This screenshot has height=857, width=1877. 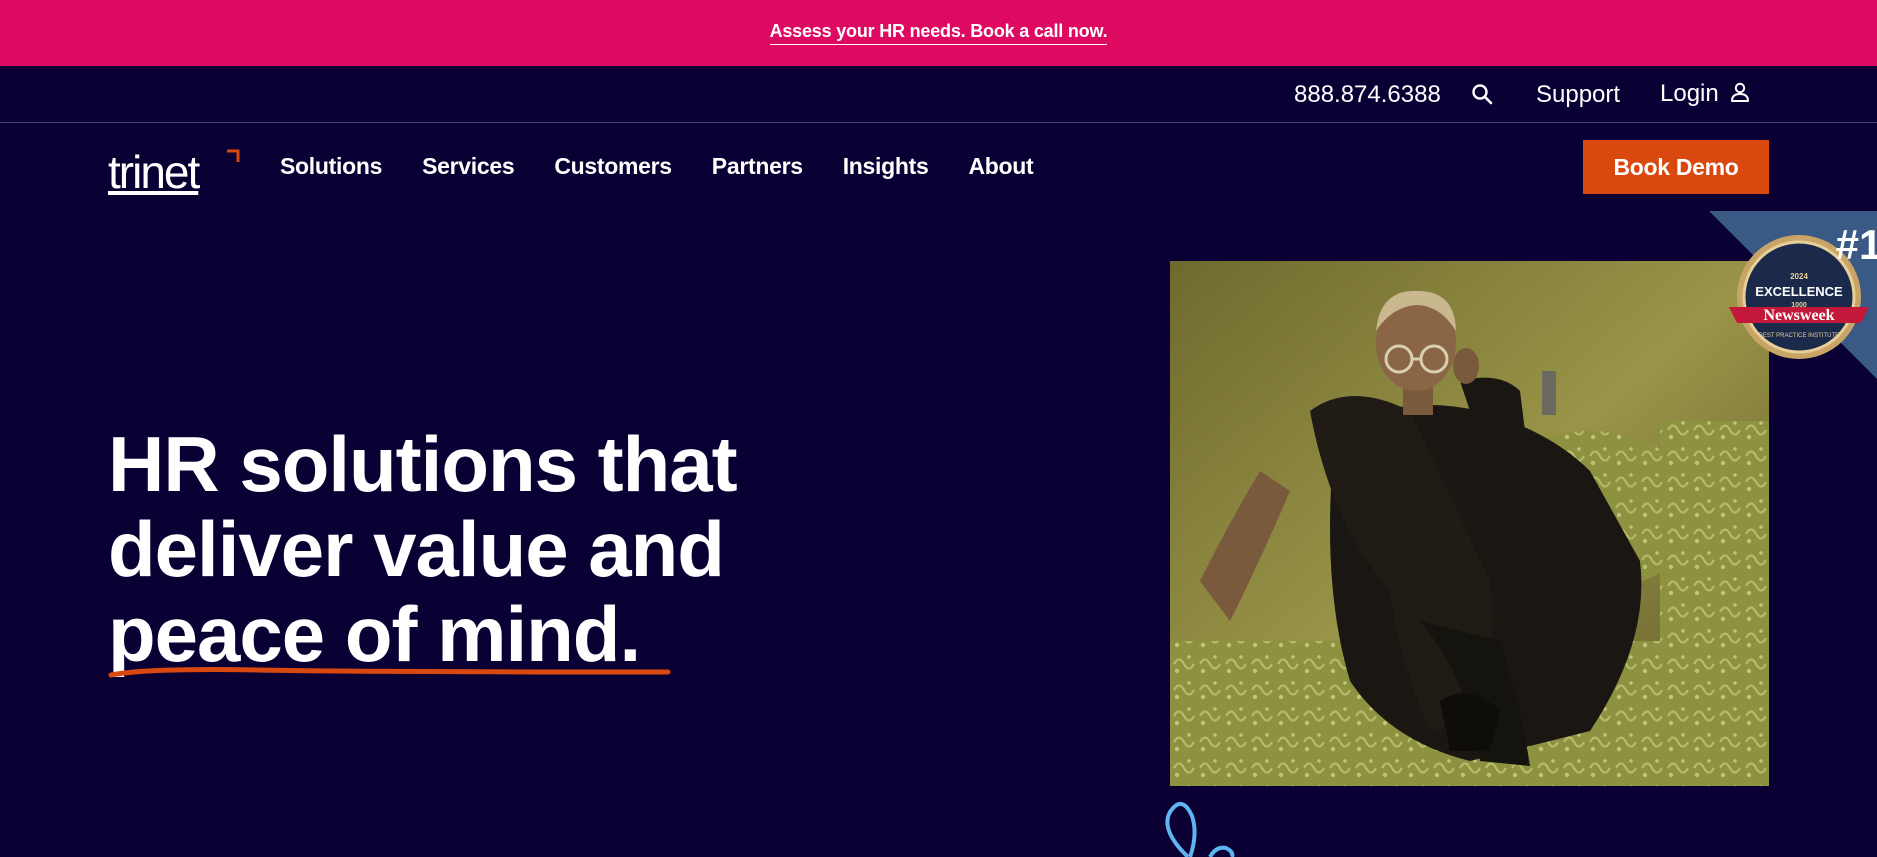 I want to click on decorative-swirl, so click(x=1200, y=829).